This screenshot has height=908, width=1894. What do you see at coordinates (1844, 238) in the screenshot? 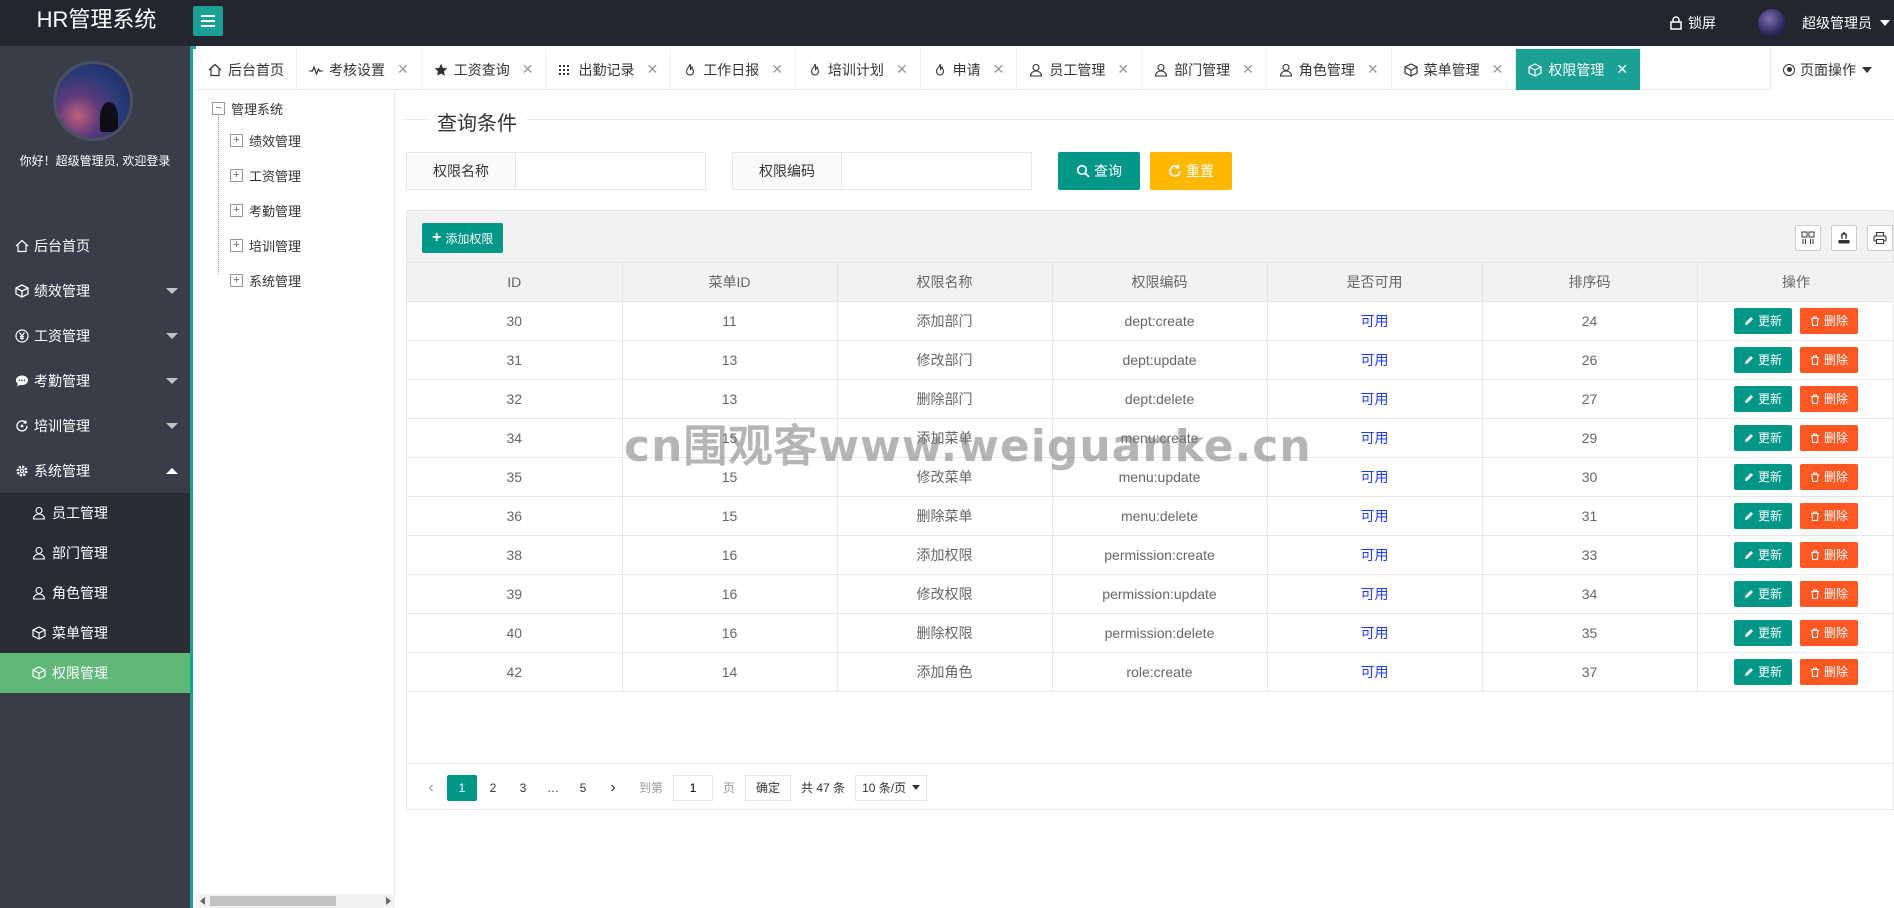
I see `export-icon` at bounding box center [1844, 238].